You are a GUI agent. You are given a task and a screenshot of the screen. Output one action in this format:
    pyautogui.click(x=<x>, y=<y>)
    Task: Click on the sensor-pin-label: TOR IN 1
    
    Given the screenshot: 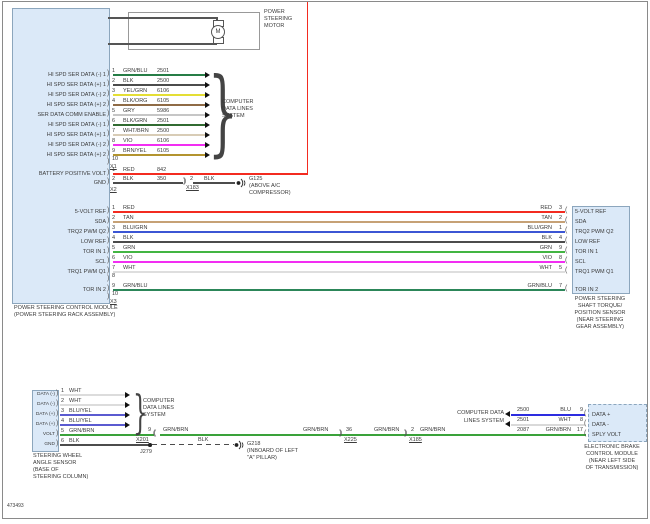 What is the action you would take?
    pyautogui.click(x=587, y=252)
    